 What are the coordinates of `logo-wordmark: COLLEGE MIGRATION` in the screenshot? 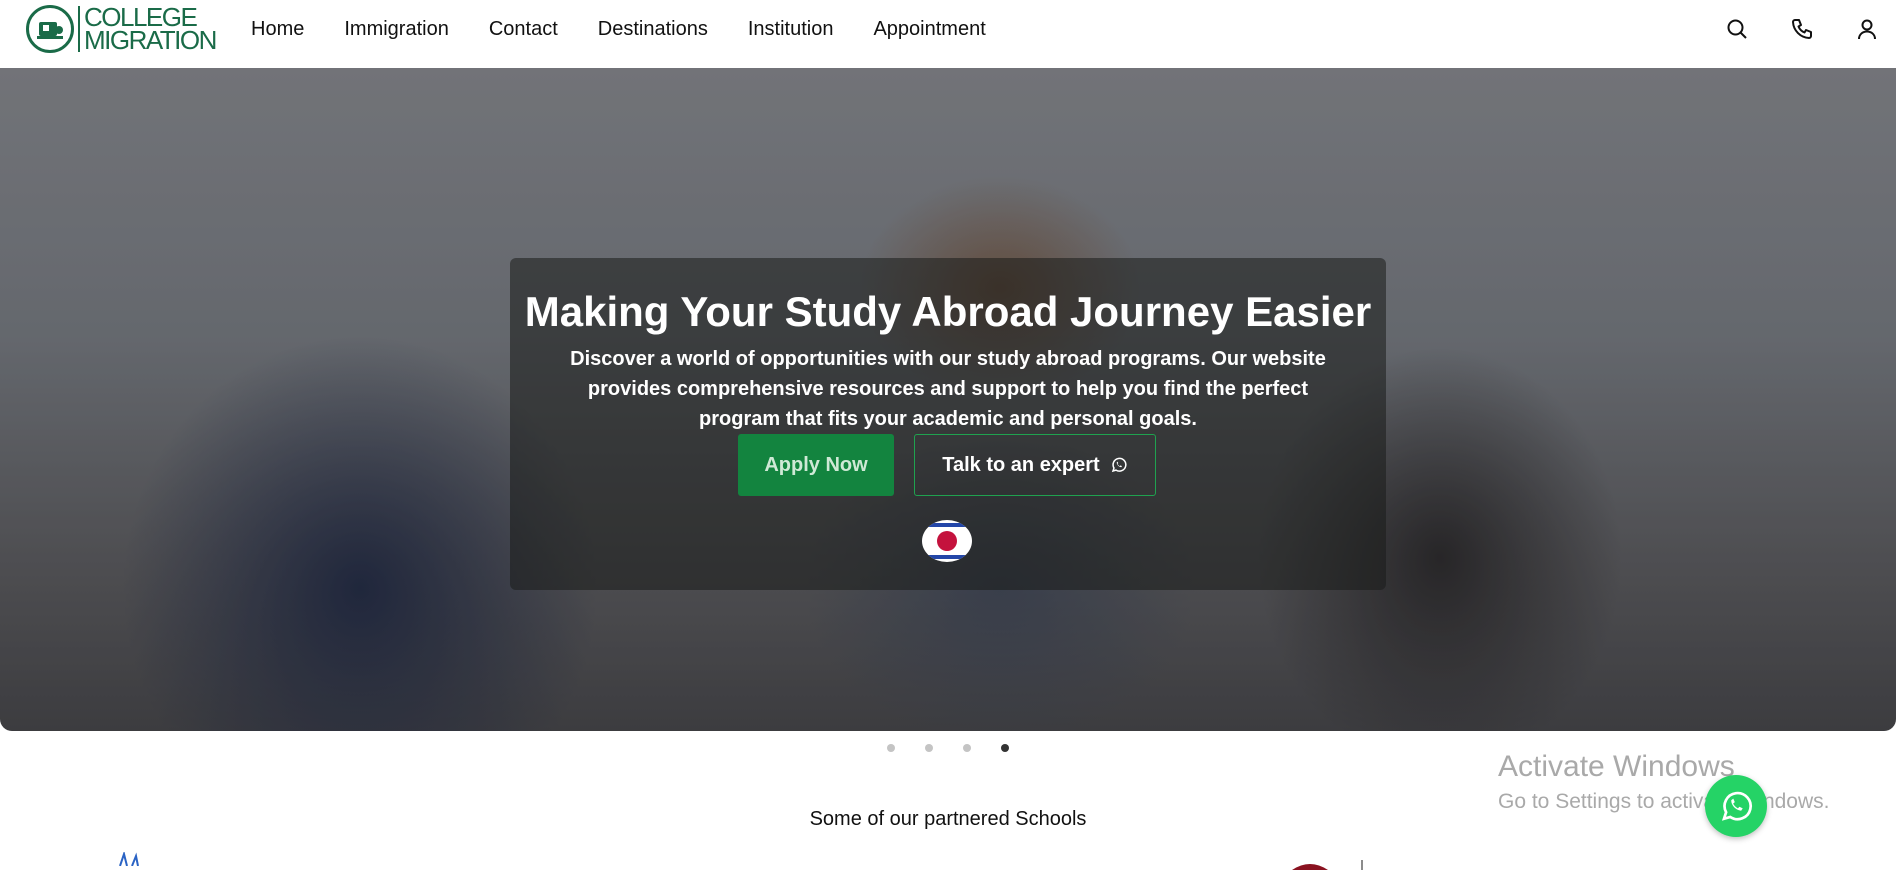 It's located at (150, 29).